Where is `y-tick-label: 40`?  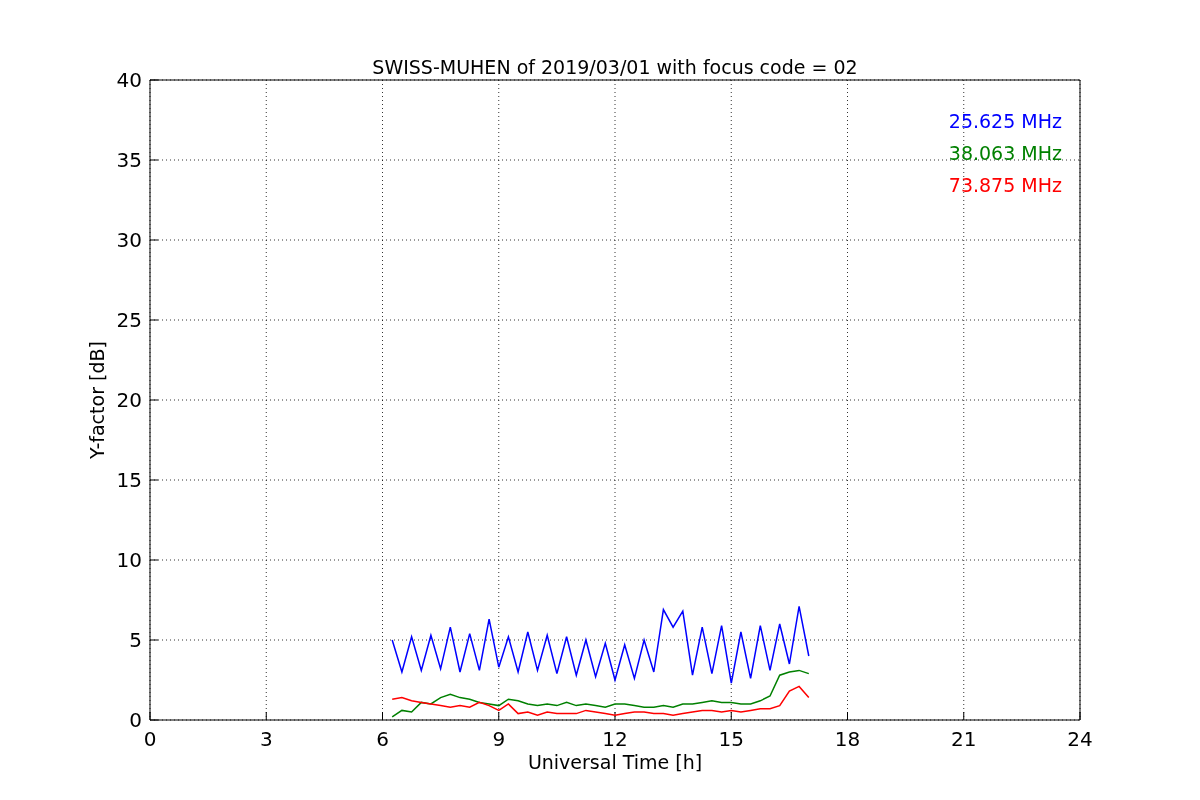
y-tick-label: 40 is located at coordinates (129, 80).